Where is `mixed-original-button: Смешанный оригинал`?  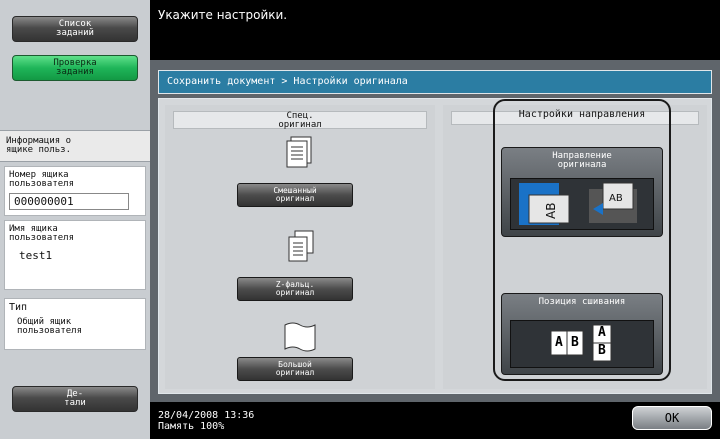 mixed-original-button: Смешанный оригинал is located at coordinates (295, 195).